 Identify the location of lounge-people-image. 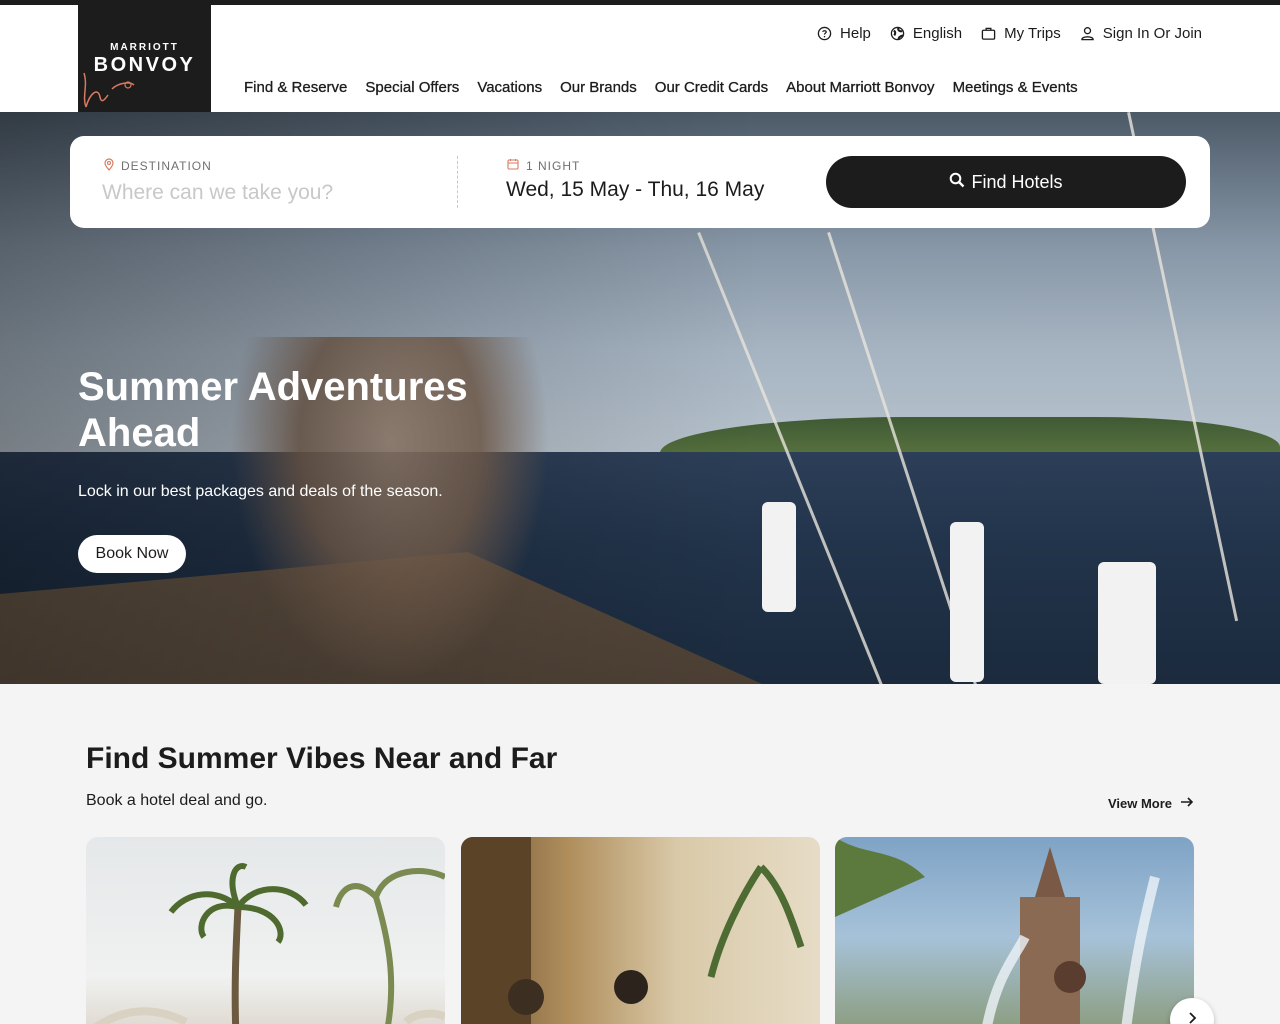
(633, 930).